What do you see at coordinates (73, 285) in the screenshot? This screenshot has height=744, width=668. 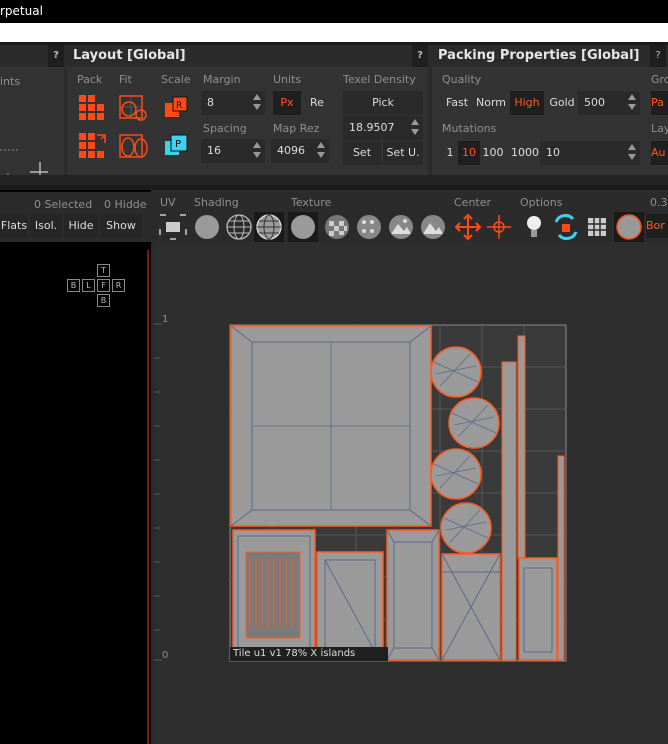 I see `view-cube-back: B` at bounding box center [73, 285].